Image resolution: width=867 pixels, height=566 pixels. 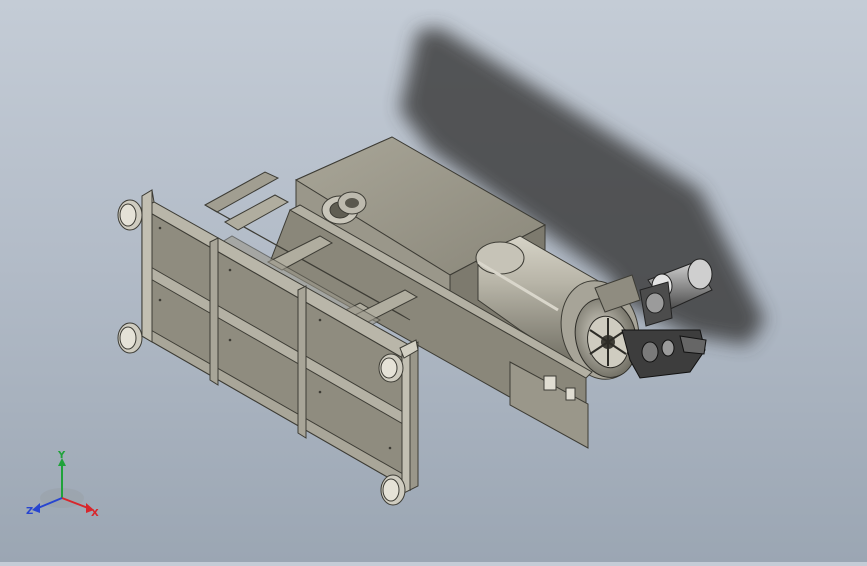 I want to click on triad-graphic: Y X Z, so click(x=62, y=484).